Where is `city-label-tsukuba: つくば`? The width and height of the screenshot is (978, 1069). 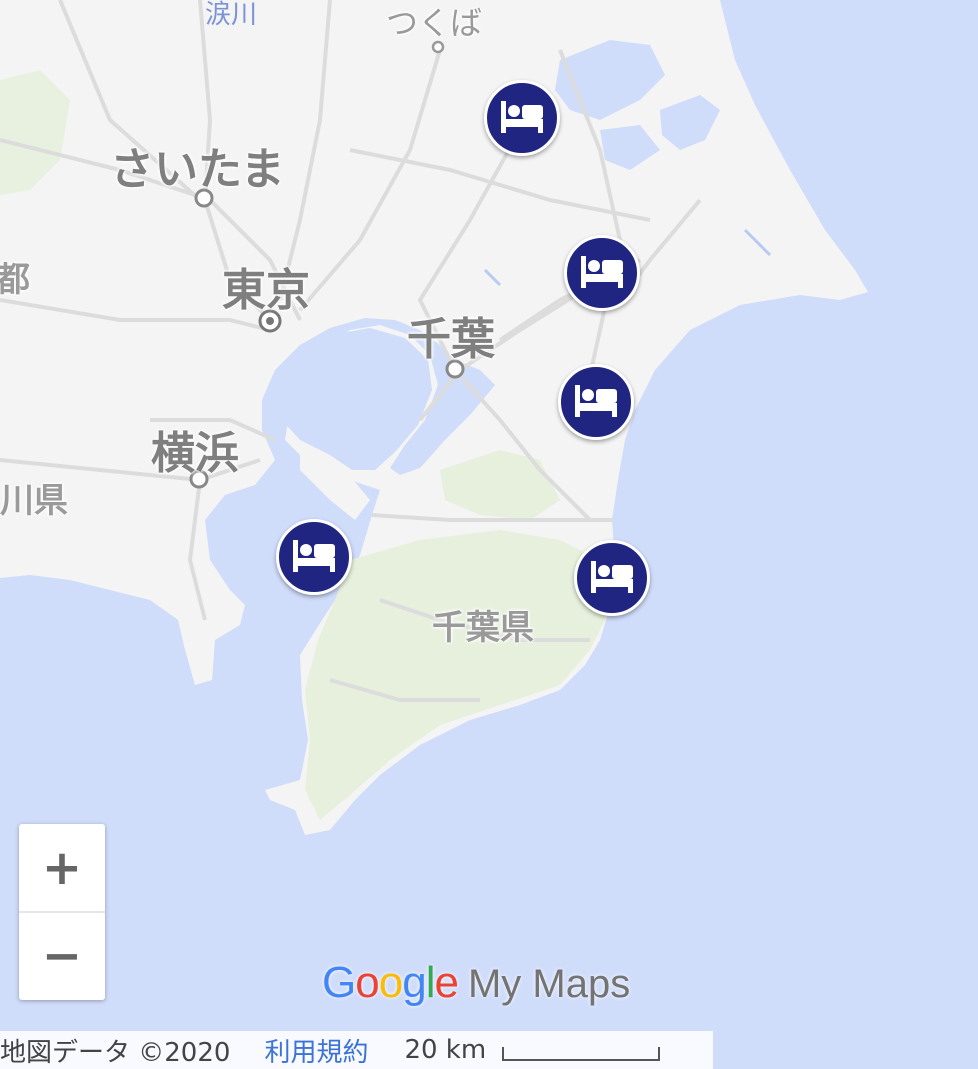
city-label-tsukuba: つくば is located at coordinates (434, 23).